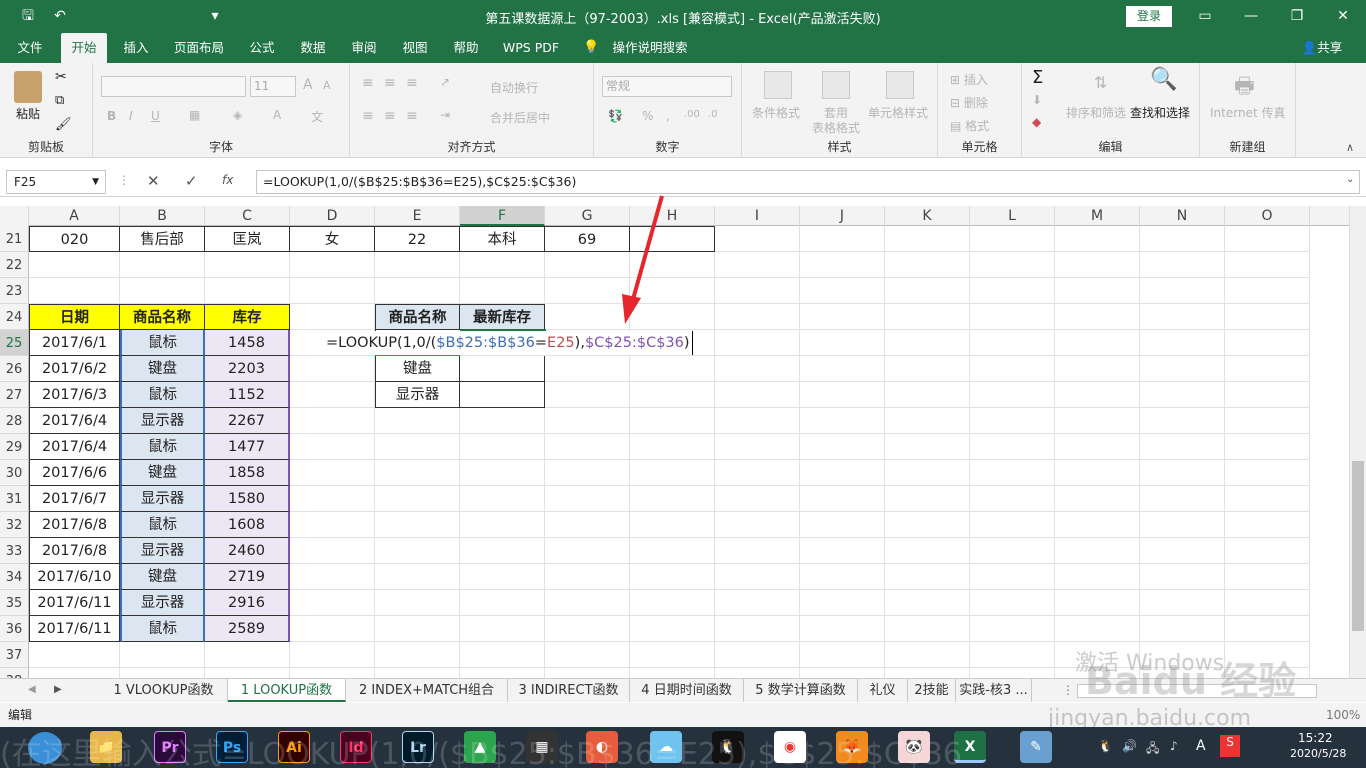  Describe the element at coordinates (728, 747) in the screenshot. I see `qq-app-icon: 🐧` at that location.